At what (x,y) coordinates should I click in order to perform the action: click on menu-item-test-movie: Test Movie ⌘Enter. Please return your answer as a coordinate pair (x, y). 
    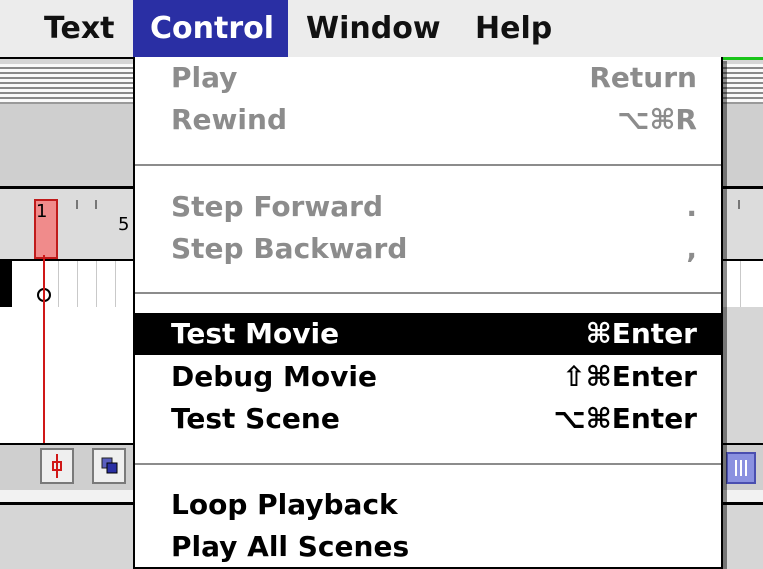
    Looking at the image, I should click on (428, 334).